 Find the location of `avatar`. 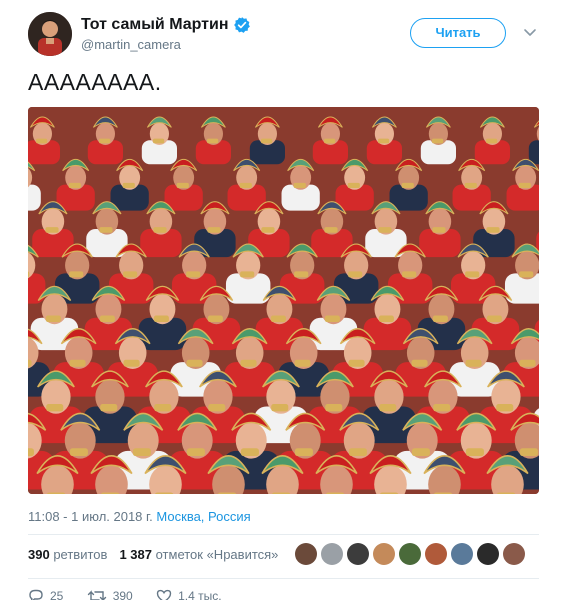

avatar is located at coordinates (50, 34).